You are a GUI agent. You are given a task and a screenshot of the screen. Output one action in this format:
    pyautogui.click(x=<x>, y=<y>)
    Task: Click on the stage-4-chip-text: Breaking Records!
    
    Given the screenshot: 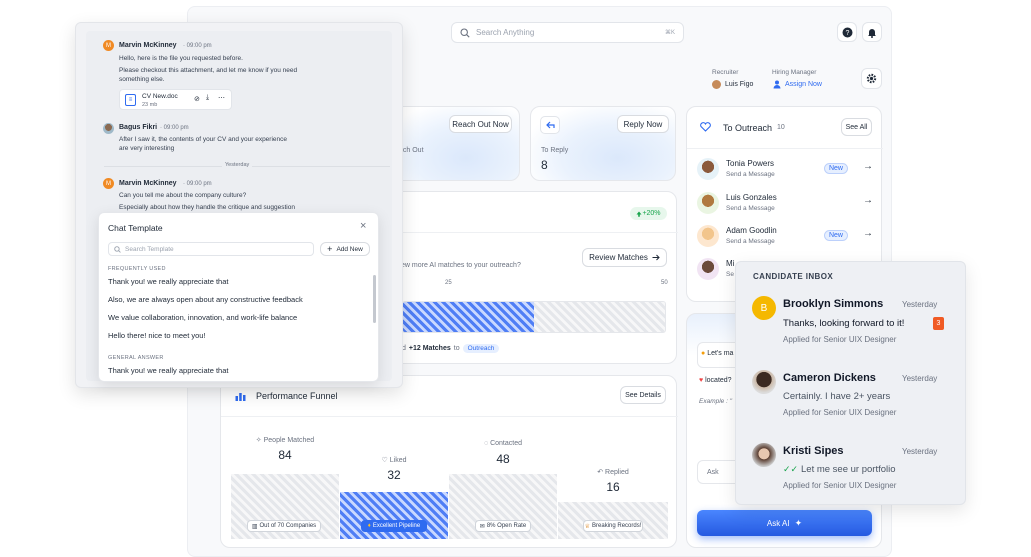 What is the action you would take?
    pyautogui.click(x=617, y=526)
    